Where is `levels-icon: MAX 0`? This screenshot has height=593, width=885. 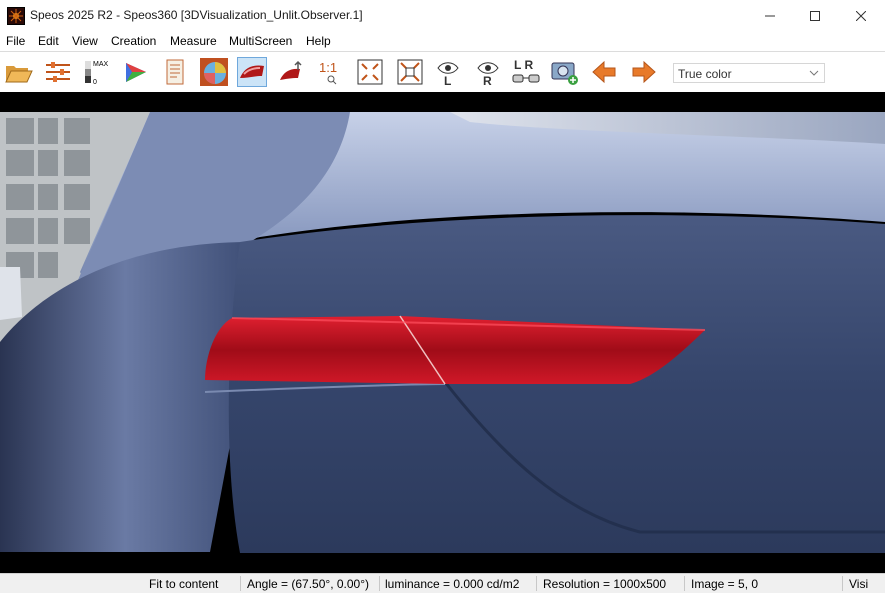
levels-icon: MAX 0 is located at coordinates (97, 73).